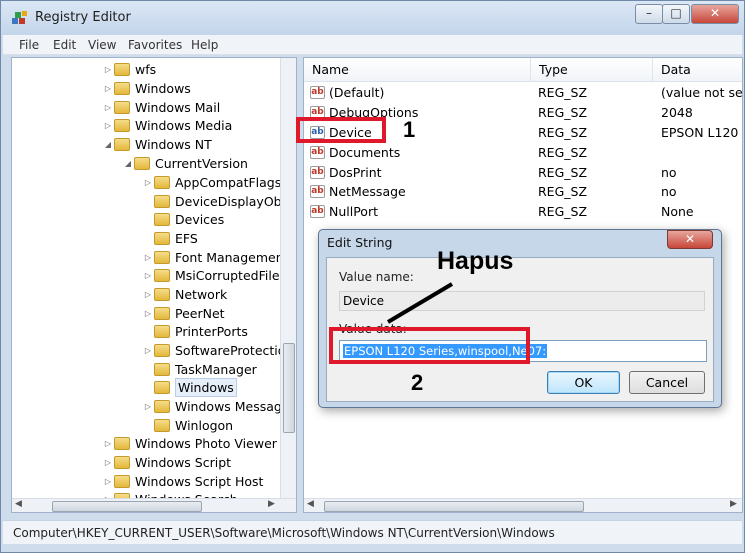 The width and height of the screenshot is (745, 553). I want to click on value-row: ab NullPort REG_SZ None, so click(523, 212).